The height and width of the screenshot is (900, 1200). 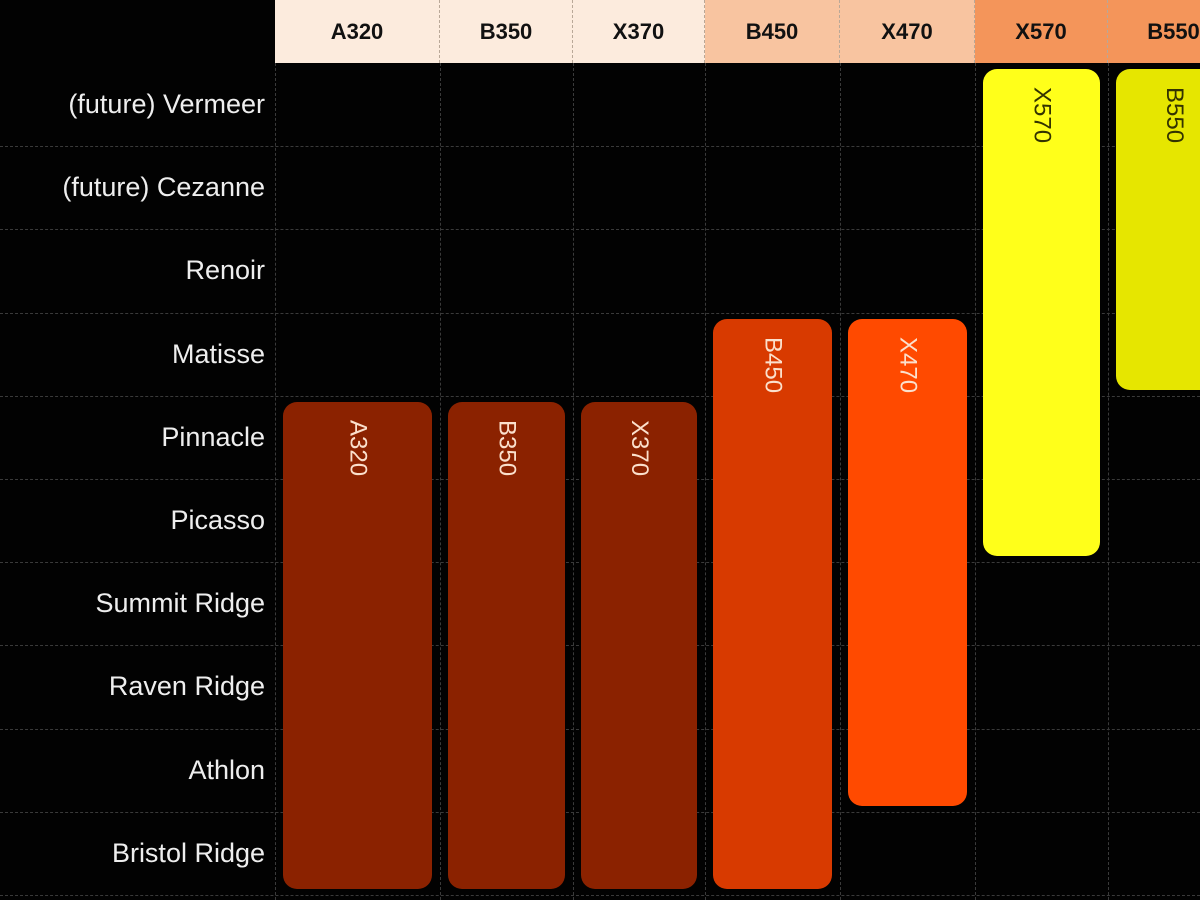 What do you see at coordinates (218, 353) in the screenshot?
I see `row-label: Matisse` at bounding box center [218, 353].